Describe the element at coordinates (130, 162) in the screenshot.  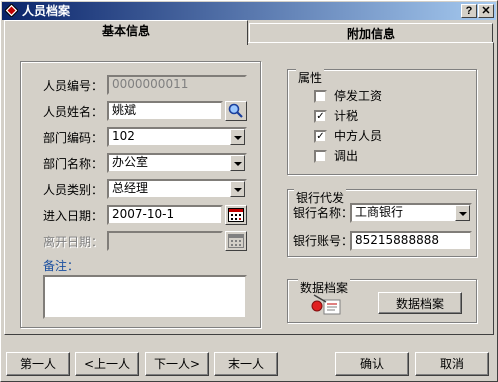
I see `dept-name-value: 办公室` at that location.